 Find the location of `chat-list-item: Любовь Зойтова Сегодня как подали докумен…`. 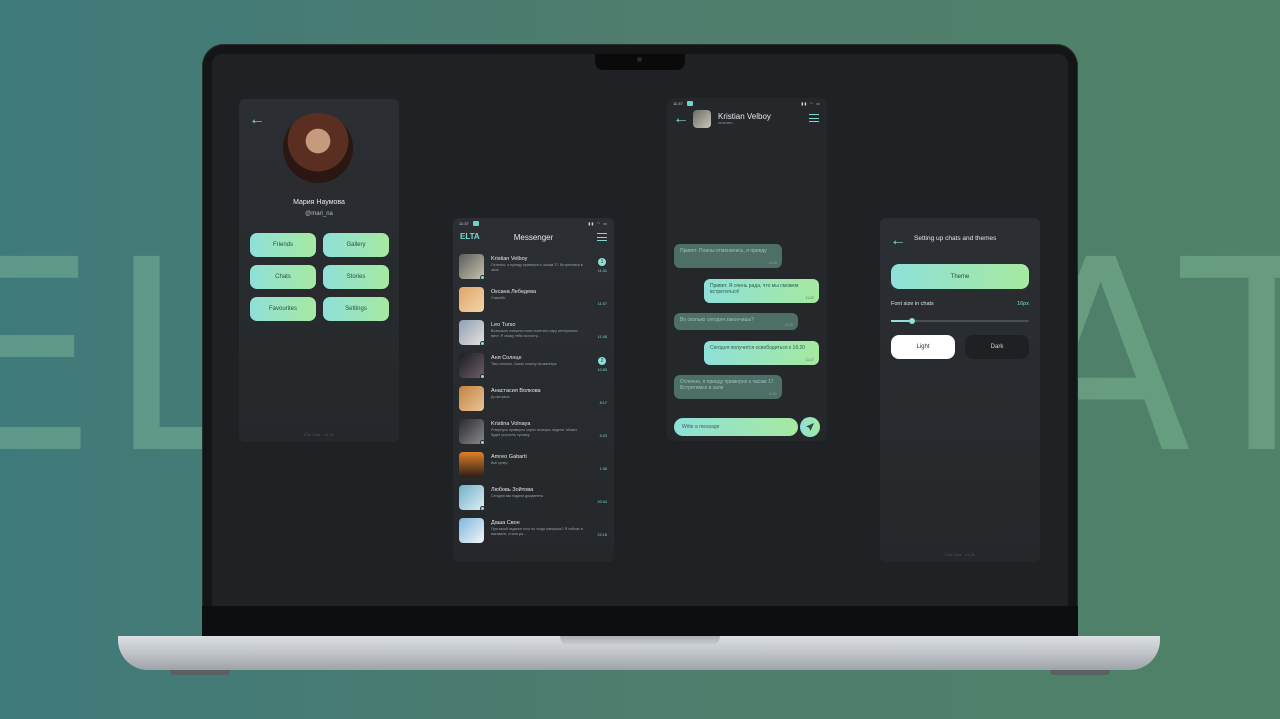

chat-list-item: Любовь Зойтова Сегодня как подали докумен… is located at coordinates (534, 498).